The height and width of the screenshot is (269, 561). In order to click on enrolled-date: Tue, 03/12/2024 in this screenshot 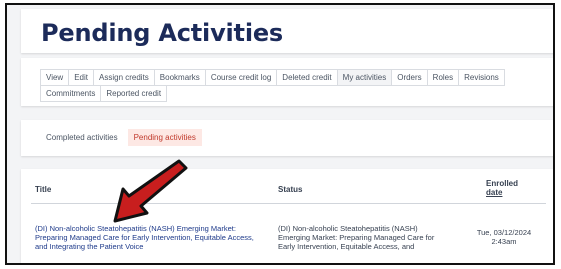, I will do `click(504, 232)`.